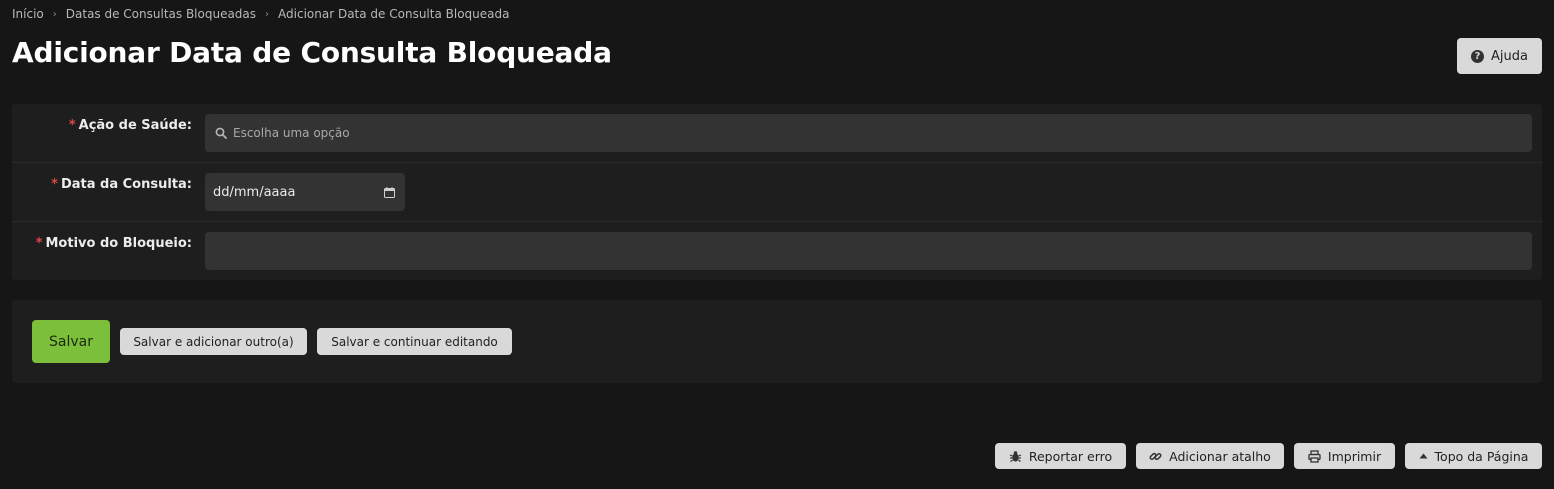  What do you see at coordinates (394, 14) in the screenshot?
I see `breadcrumb-current: Adicionar Data de Consulta Bloqueada` at bounding box center [394, 14].